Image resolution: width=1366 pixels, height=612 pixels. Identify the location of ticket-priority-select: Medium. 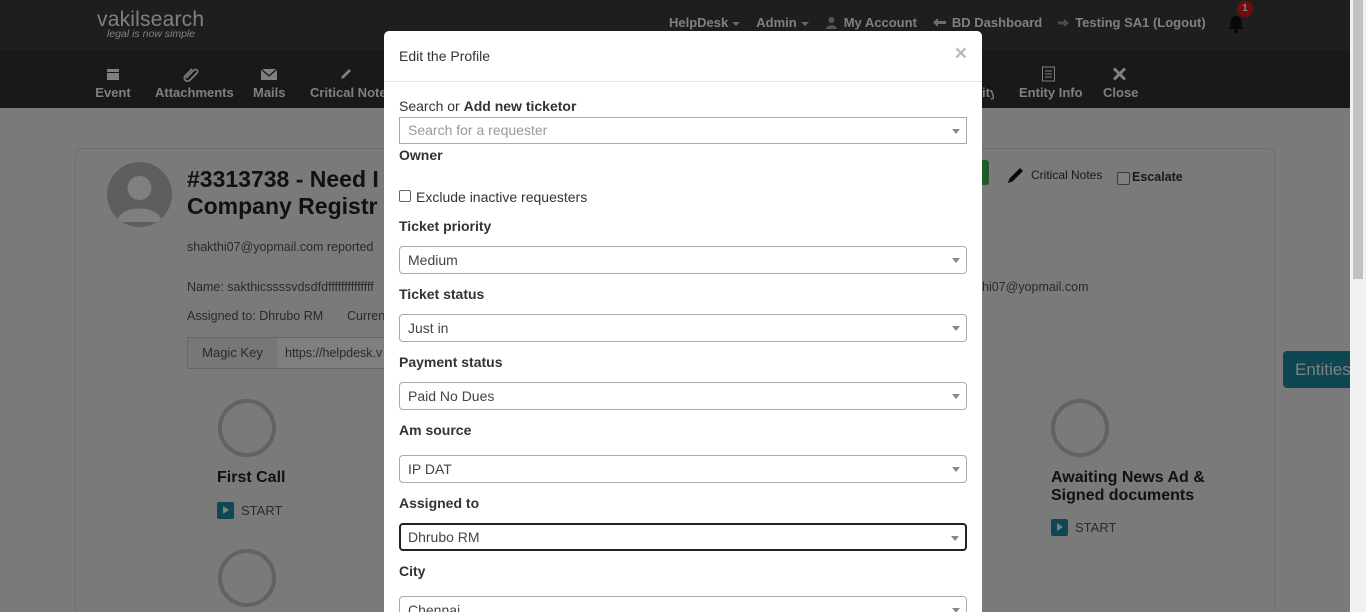
(683, 260).